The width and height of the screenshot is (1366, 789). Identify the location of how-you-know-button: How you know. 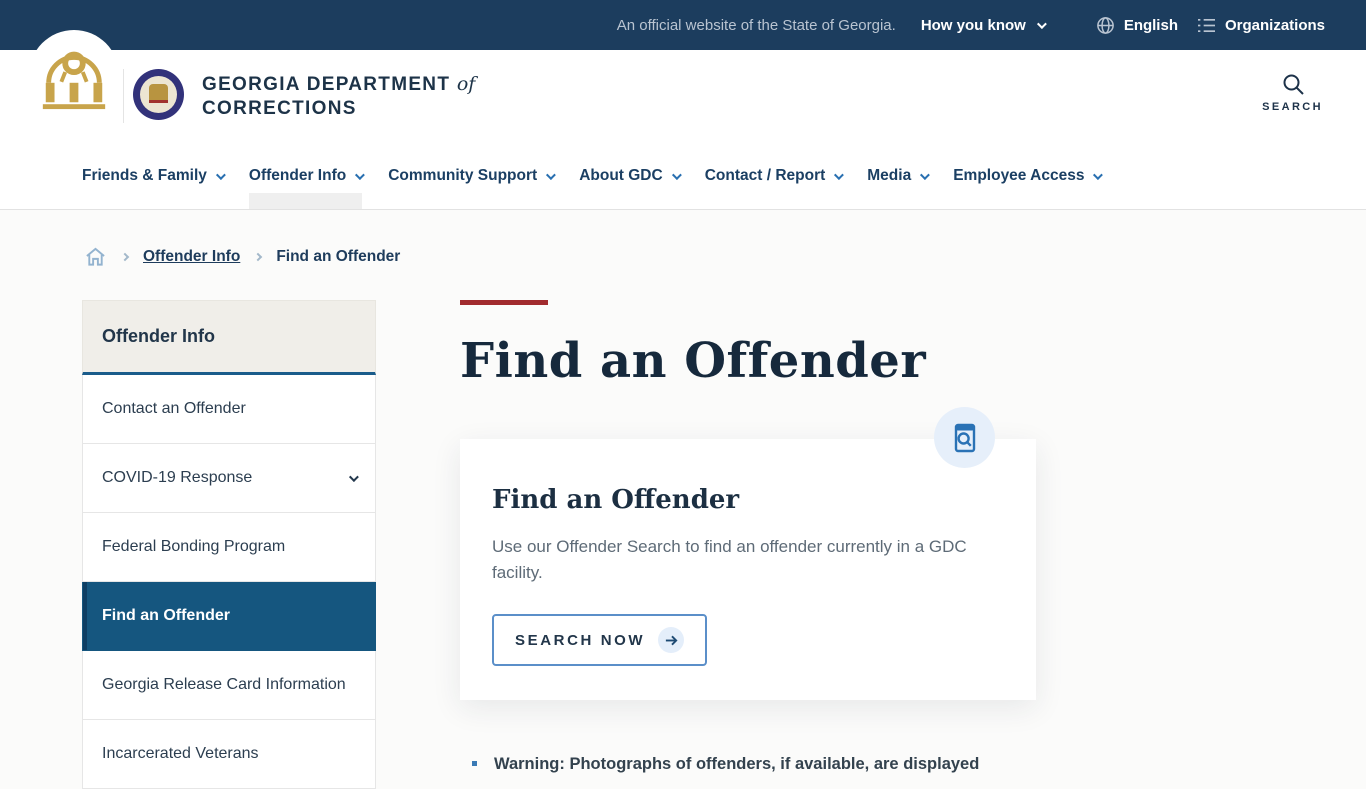
(983, 25).